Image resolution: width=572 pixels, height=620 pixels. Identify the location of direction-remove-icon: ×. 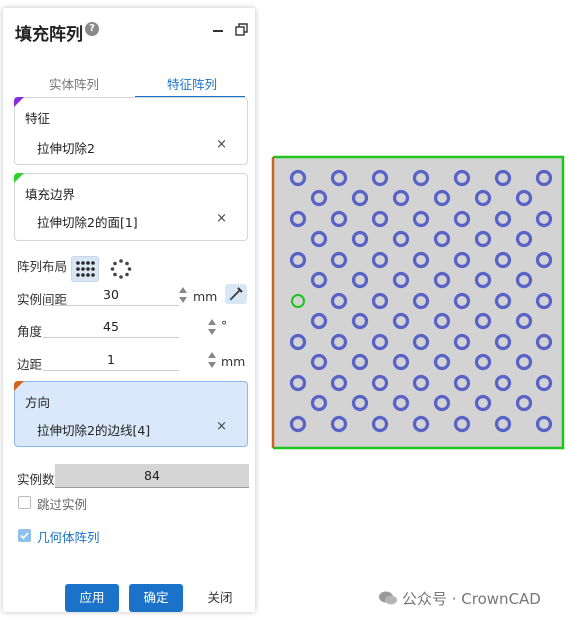
(221, 426).